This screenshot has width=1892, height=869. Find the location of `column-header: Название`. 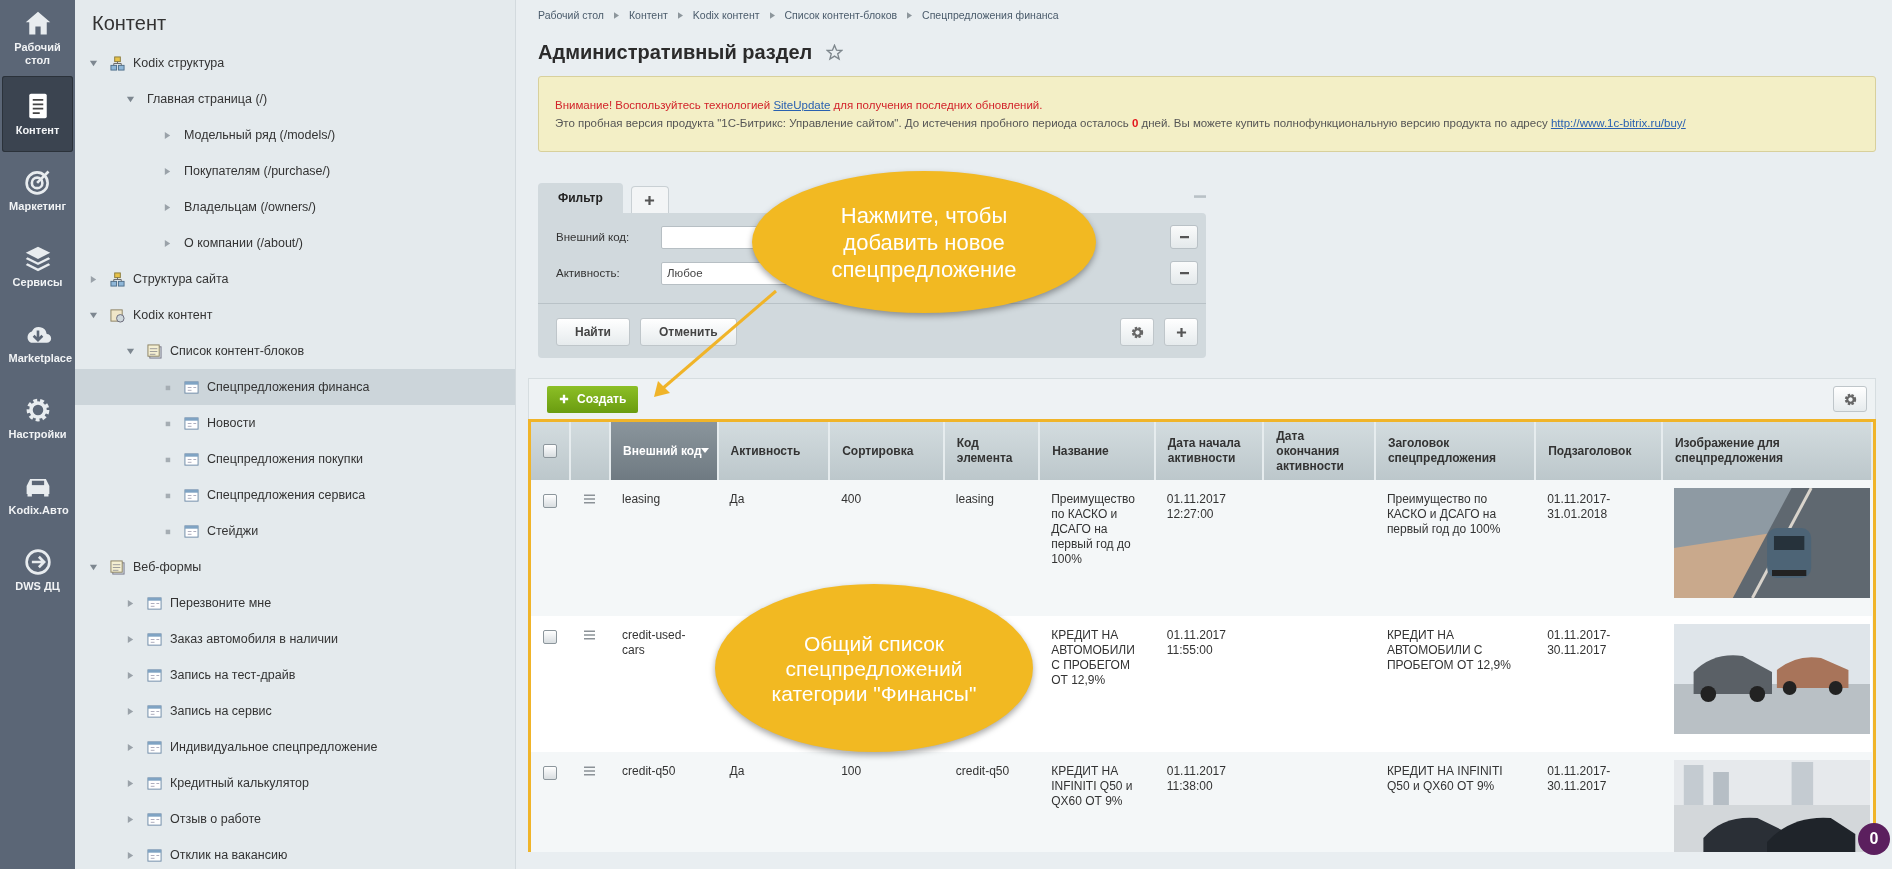

column-header: Название is located at coordinates (1097, 451).